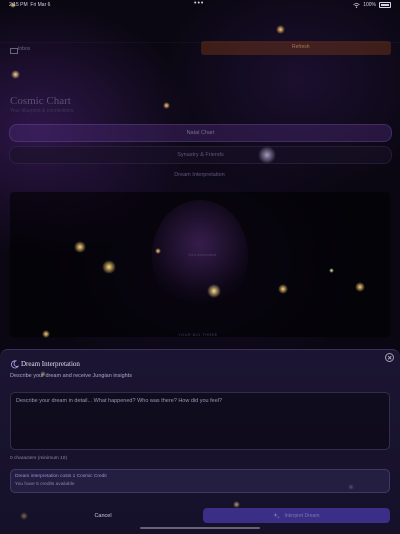  I want to click on page-subtitle: Your blueprint & connections, so click(42, 111).